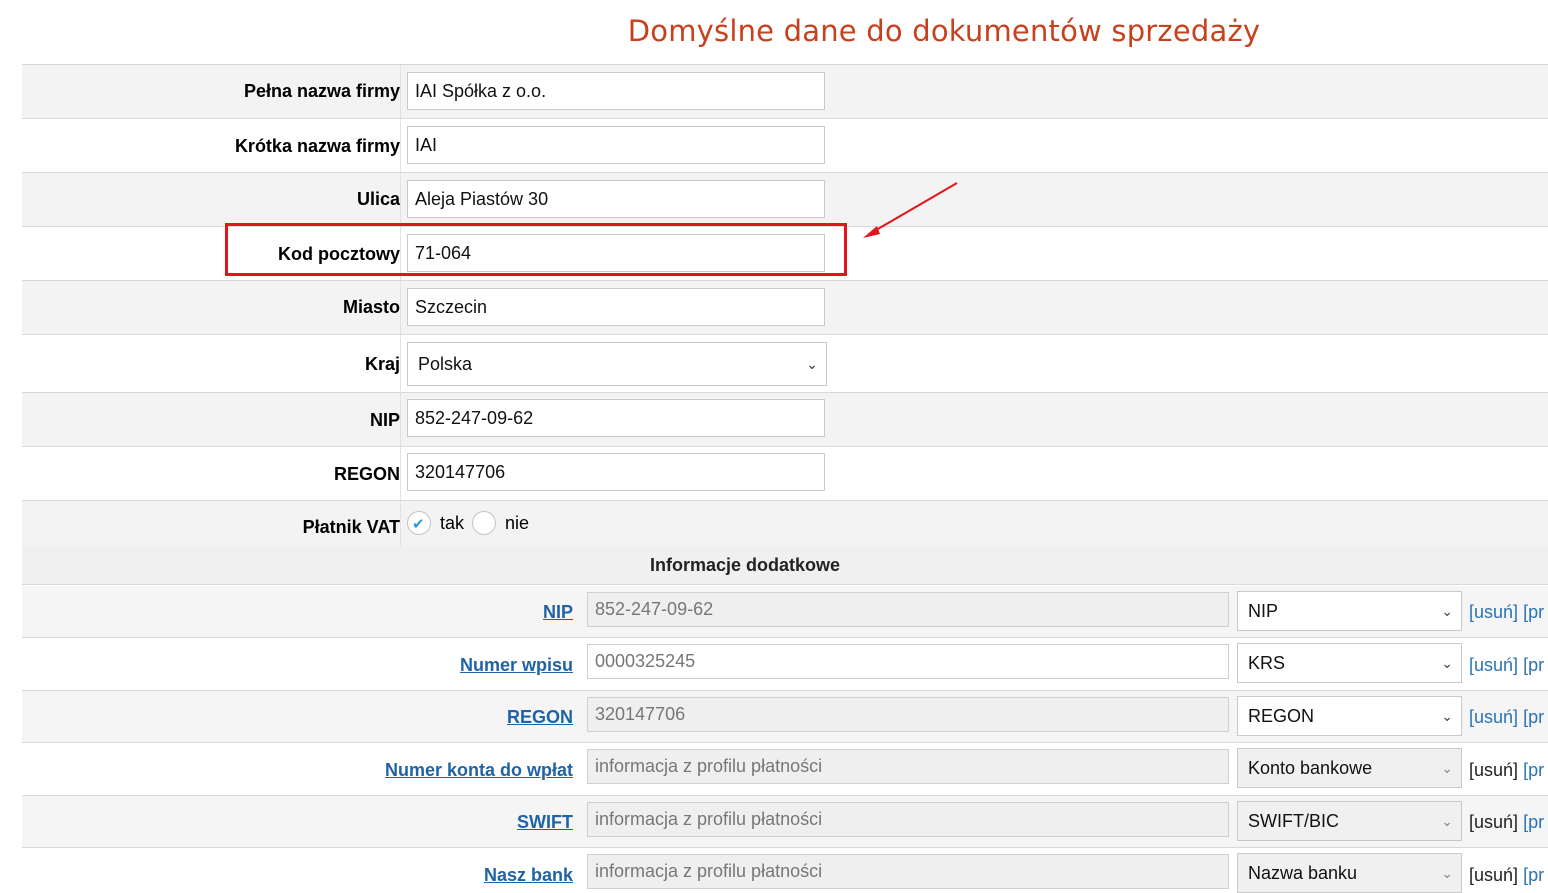 This screenshot has width=1548, height=893. I want to click on additional-bank-name-actions: [usuń] [pr, so click(1506, 875).